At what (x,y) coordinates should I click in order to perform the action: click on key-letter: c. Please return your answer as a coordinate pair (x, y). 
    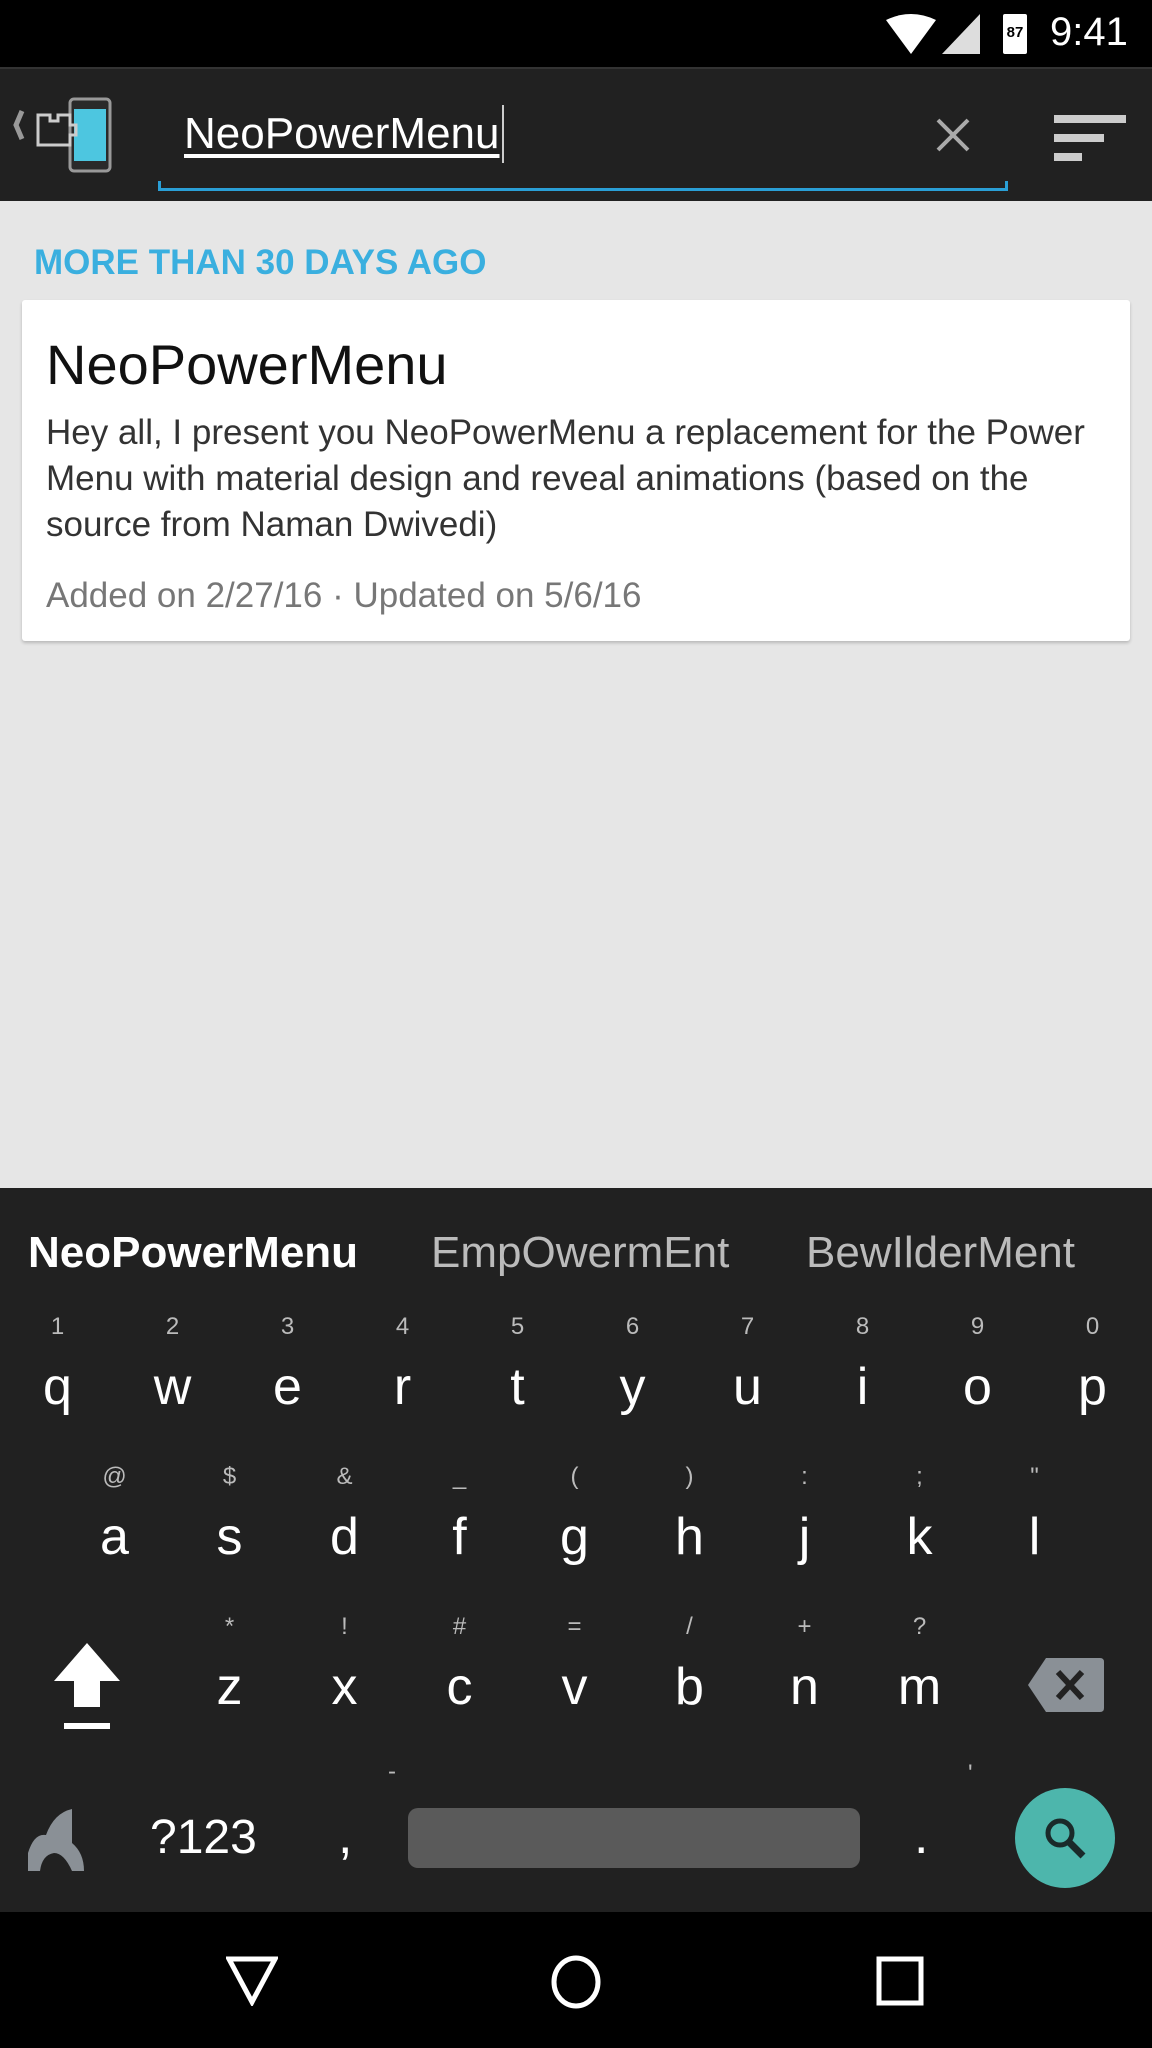
    Looking at the image, I should click on (459, 1687).